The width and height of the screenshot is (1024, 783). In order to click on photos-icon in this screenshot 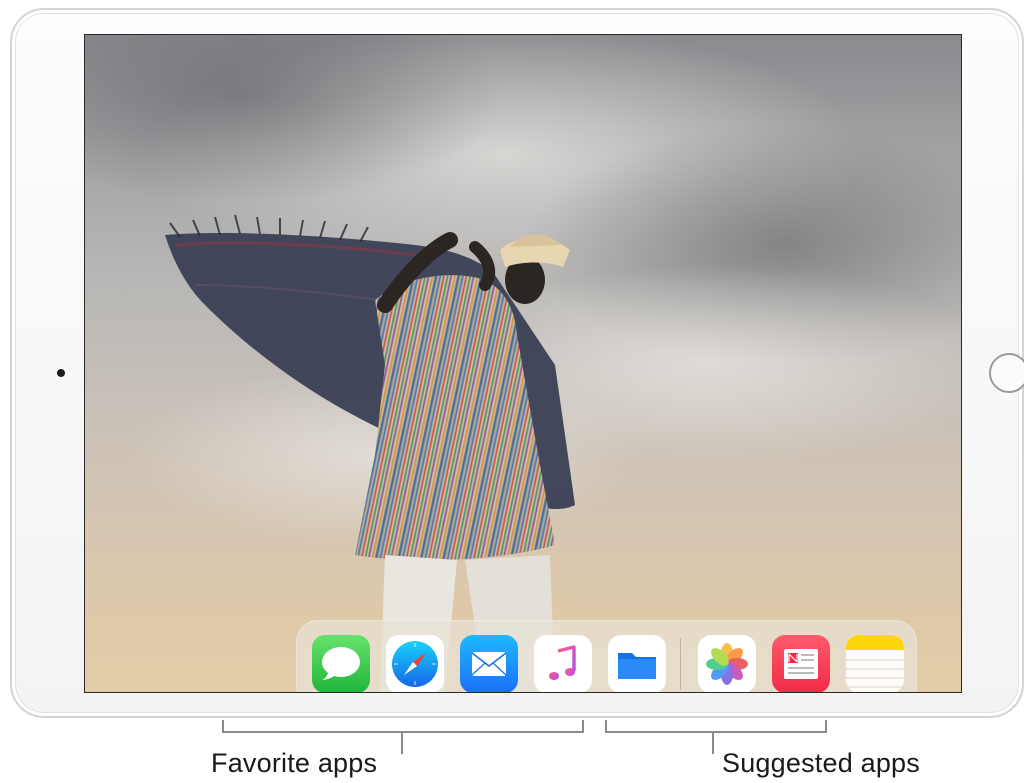, I will do `click(727, 663)`.